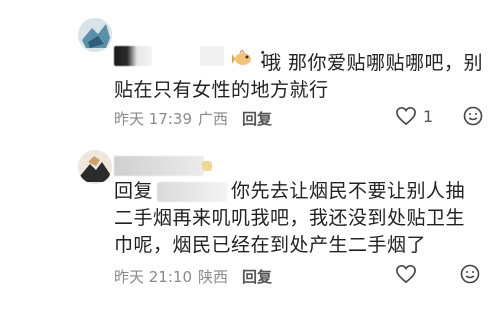  Describe the element at coordinates (192, 191) in the screenshot. I see `mentioned-user-blurred` at that location.